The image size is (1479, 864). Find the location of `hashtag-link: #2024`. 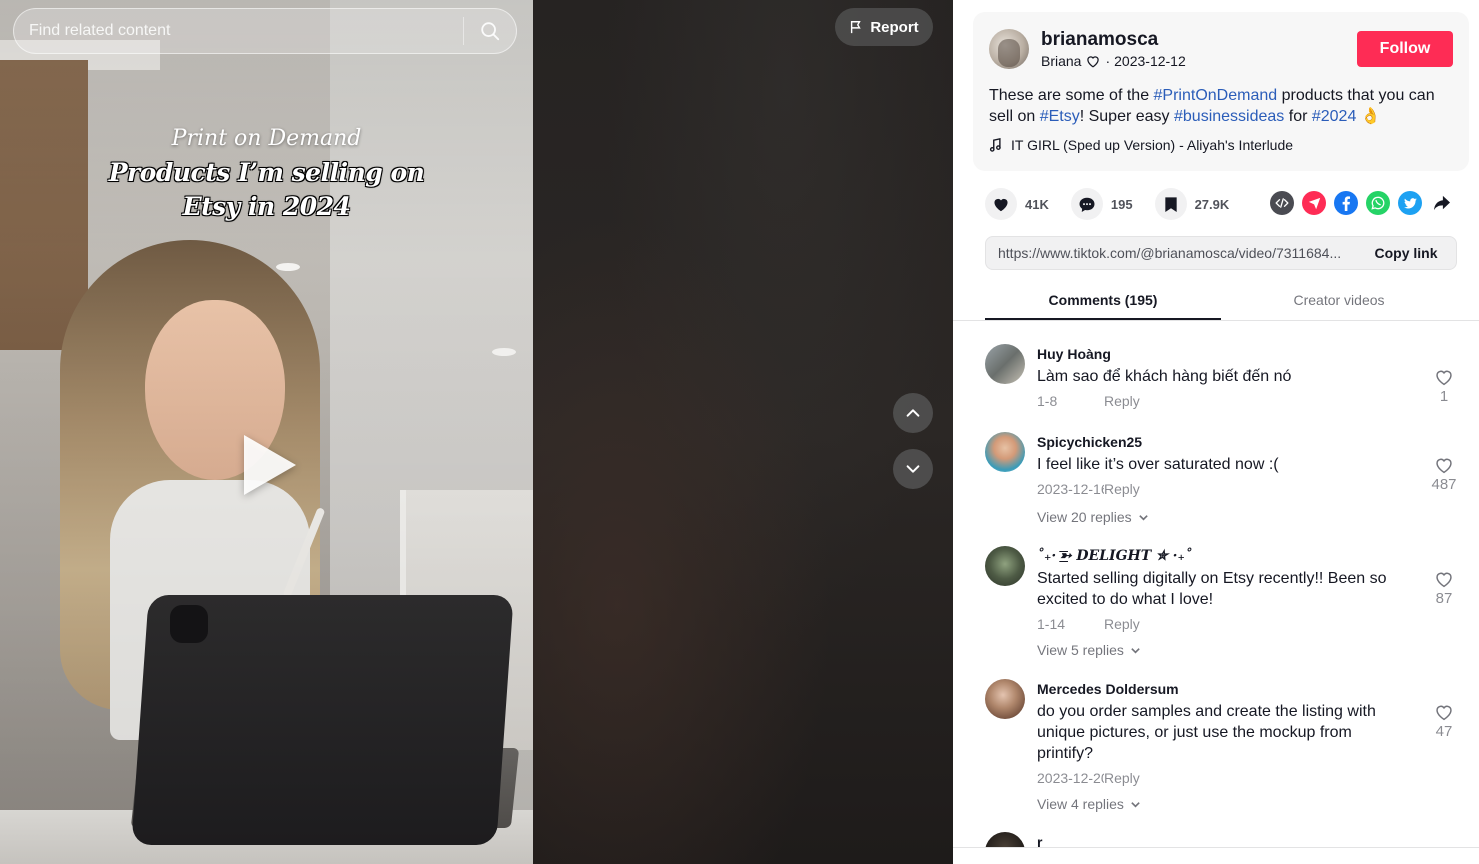

hashtag-link: #2024 is located at coordinates (1334, 116).